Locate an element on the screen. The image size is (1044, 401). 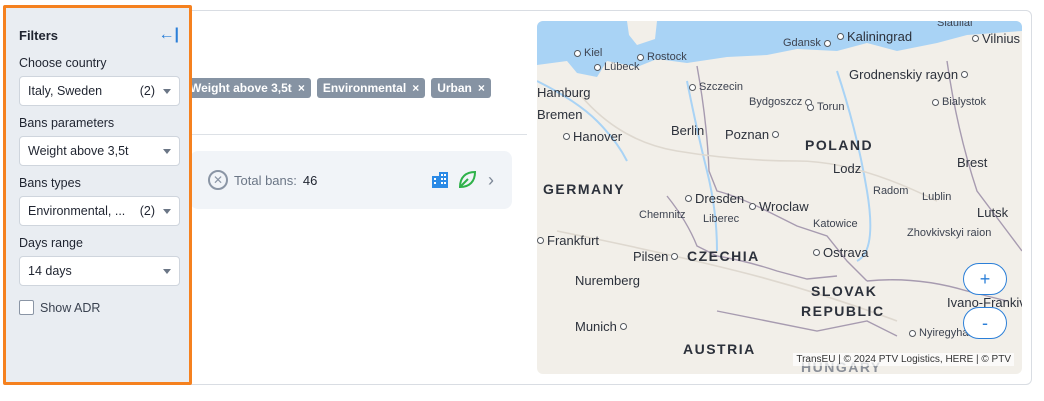
map-city-torun: Torun is located at coordinates (826, 107).